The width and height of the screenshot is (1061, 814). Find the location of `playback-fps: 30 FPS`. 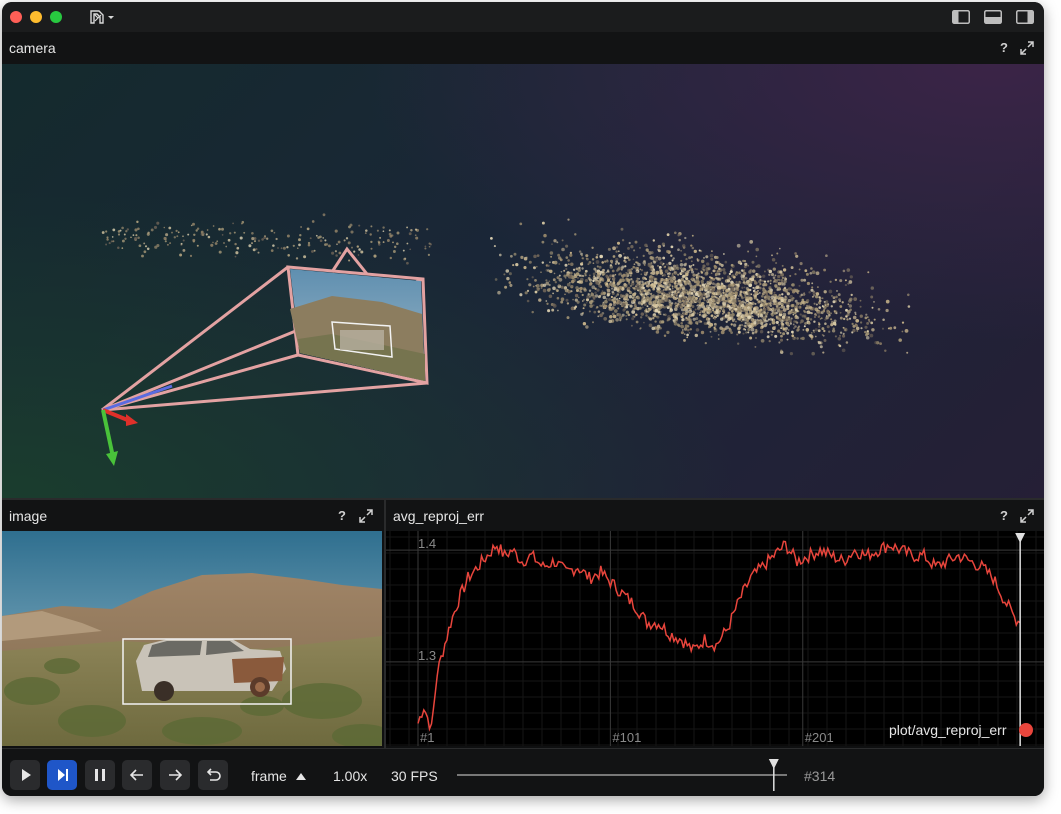

playback-fps: 30 FPS is located at coordinates (414, 776).